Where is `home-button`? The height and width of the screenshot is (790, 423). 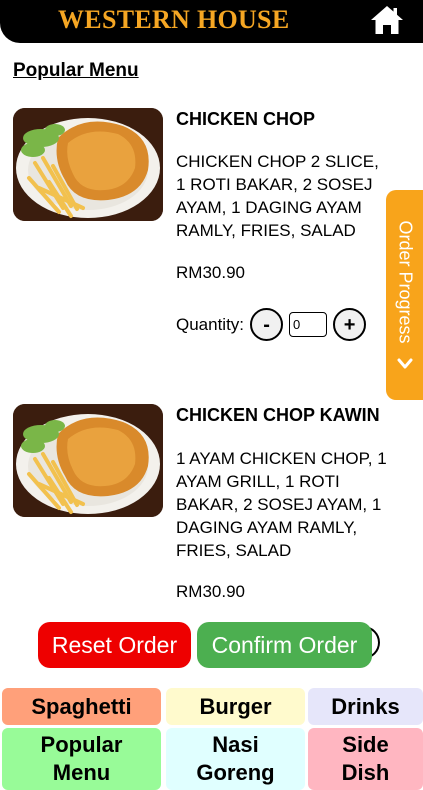 home-button is located at coordinates (387, 20).